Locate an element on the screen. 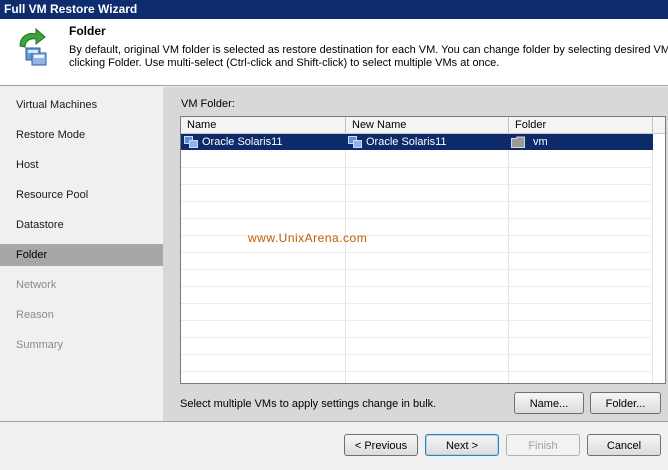 This screenshot has height=470, width=668. step-reason: Reason is located at coordinates (35, 315).